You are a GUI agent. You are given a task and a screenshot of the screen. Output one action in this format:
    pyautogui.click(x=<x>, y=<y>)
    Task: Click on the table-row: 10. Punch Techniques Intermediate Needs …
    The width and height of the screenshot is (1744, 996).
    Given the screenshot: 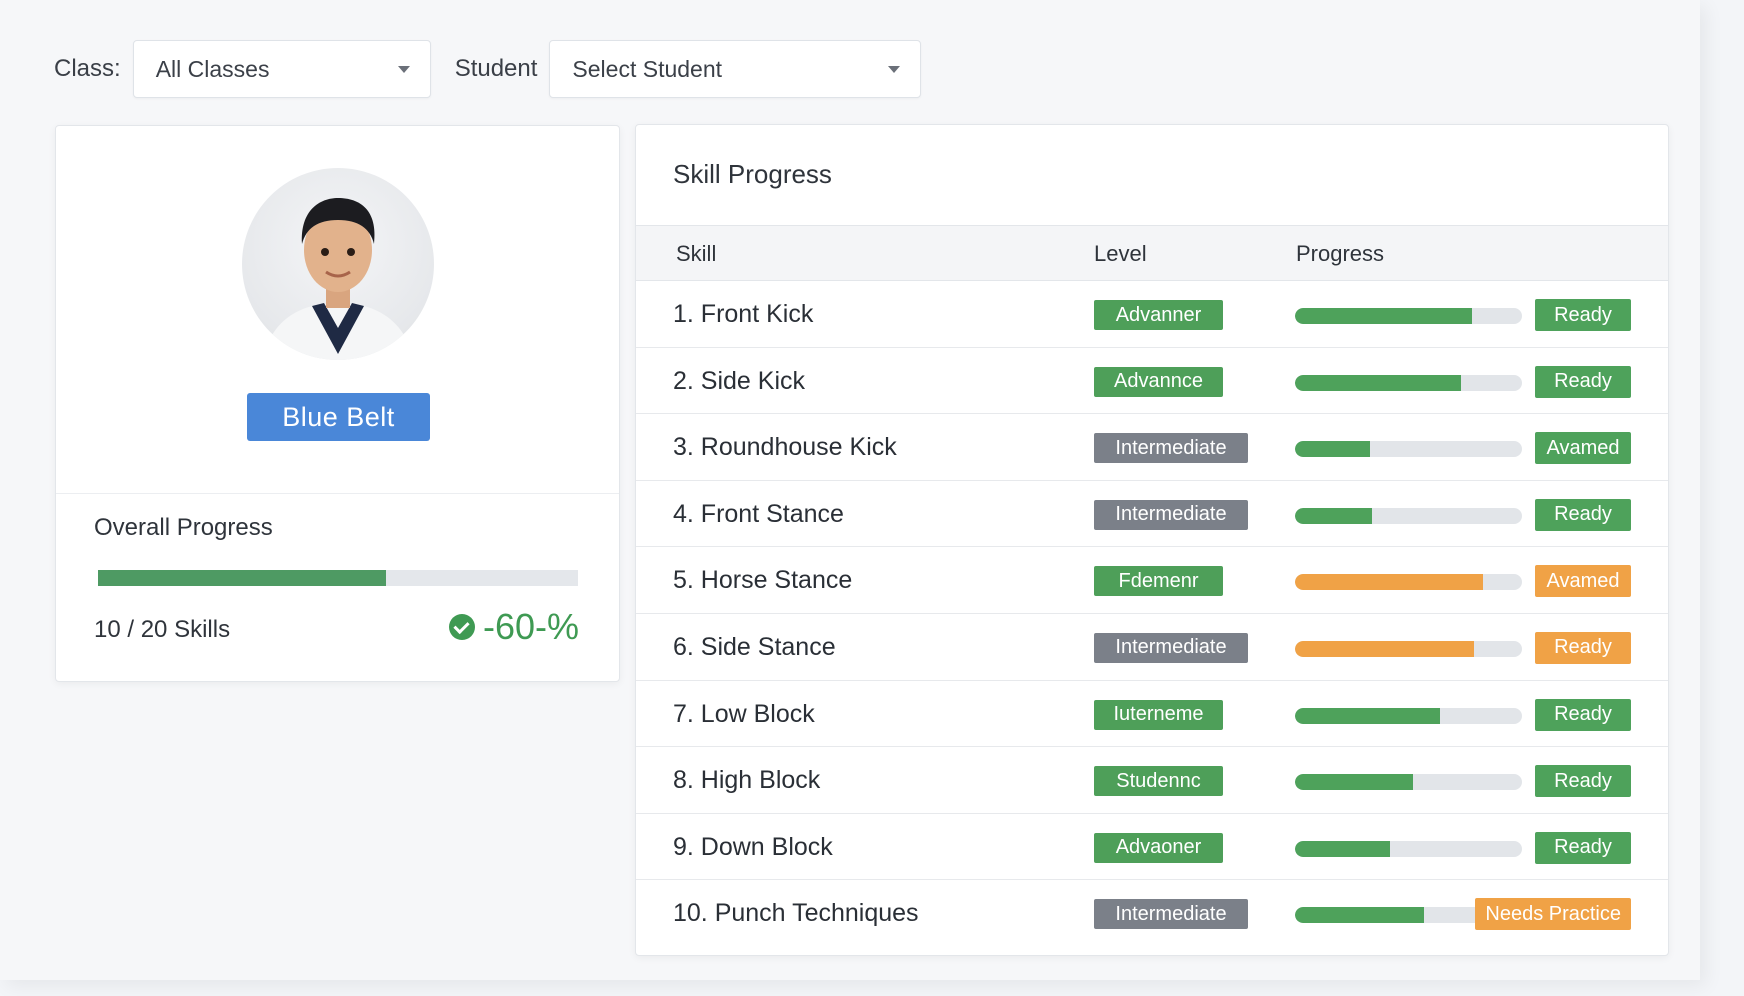 What is the action you would take?
    pyautogui.click(x=1152, y=913)
    